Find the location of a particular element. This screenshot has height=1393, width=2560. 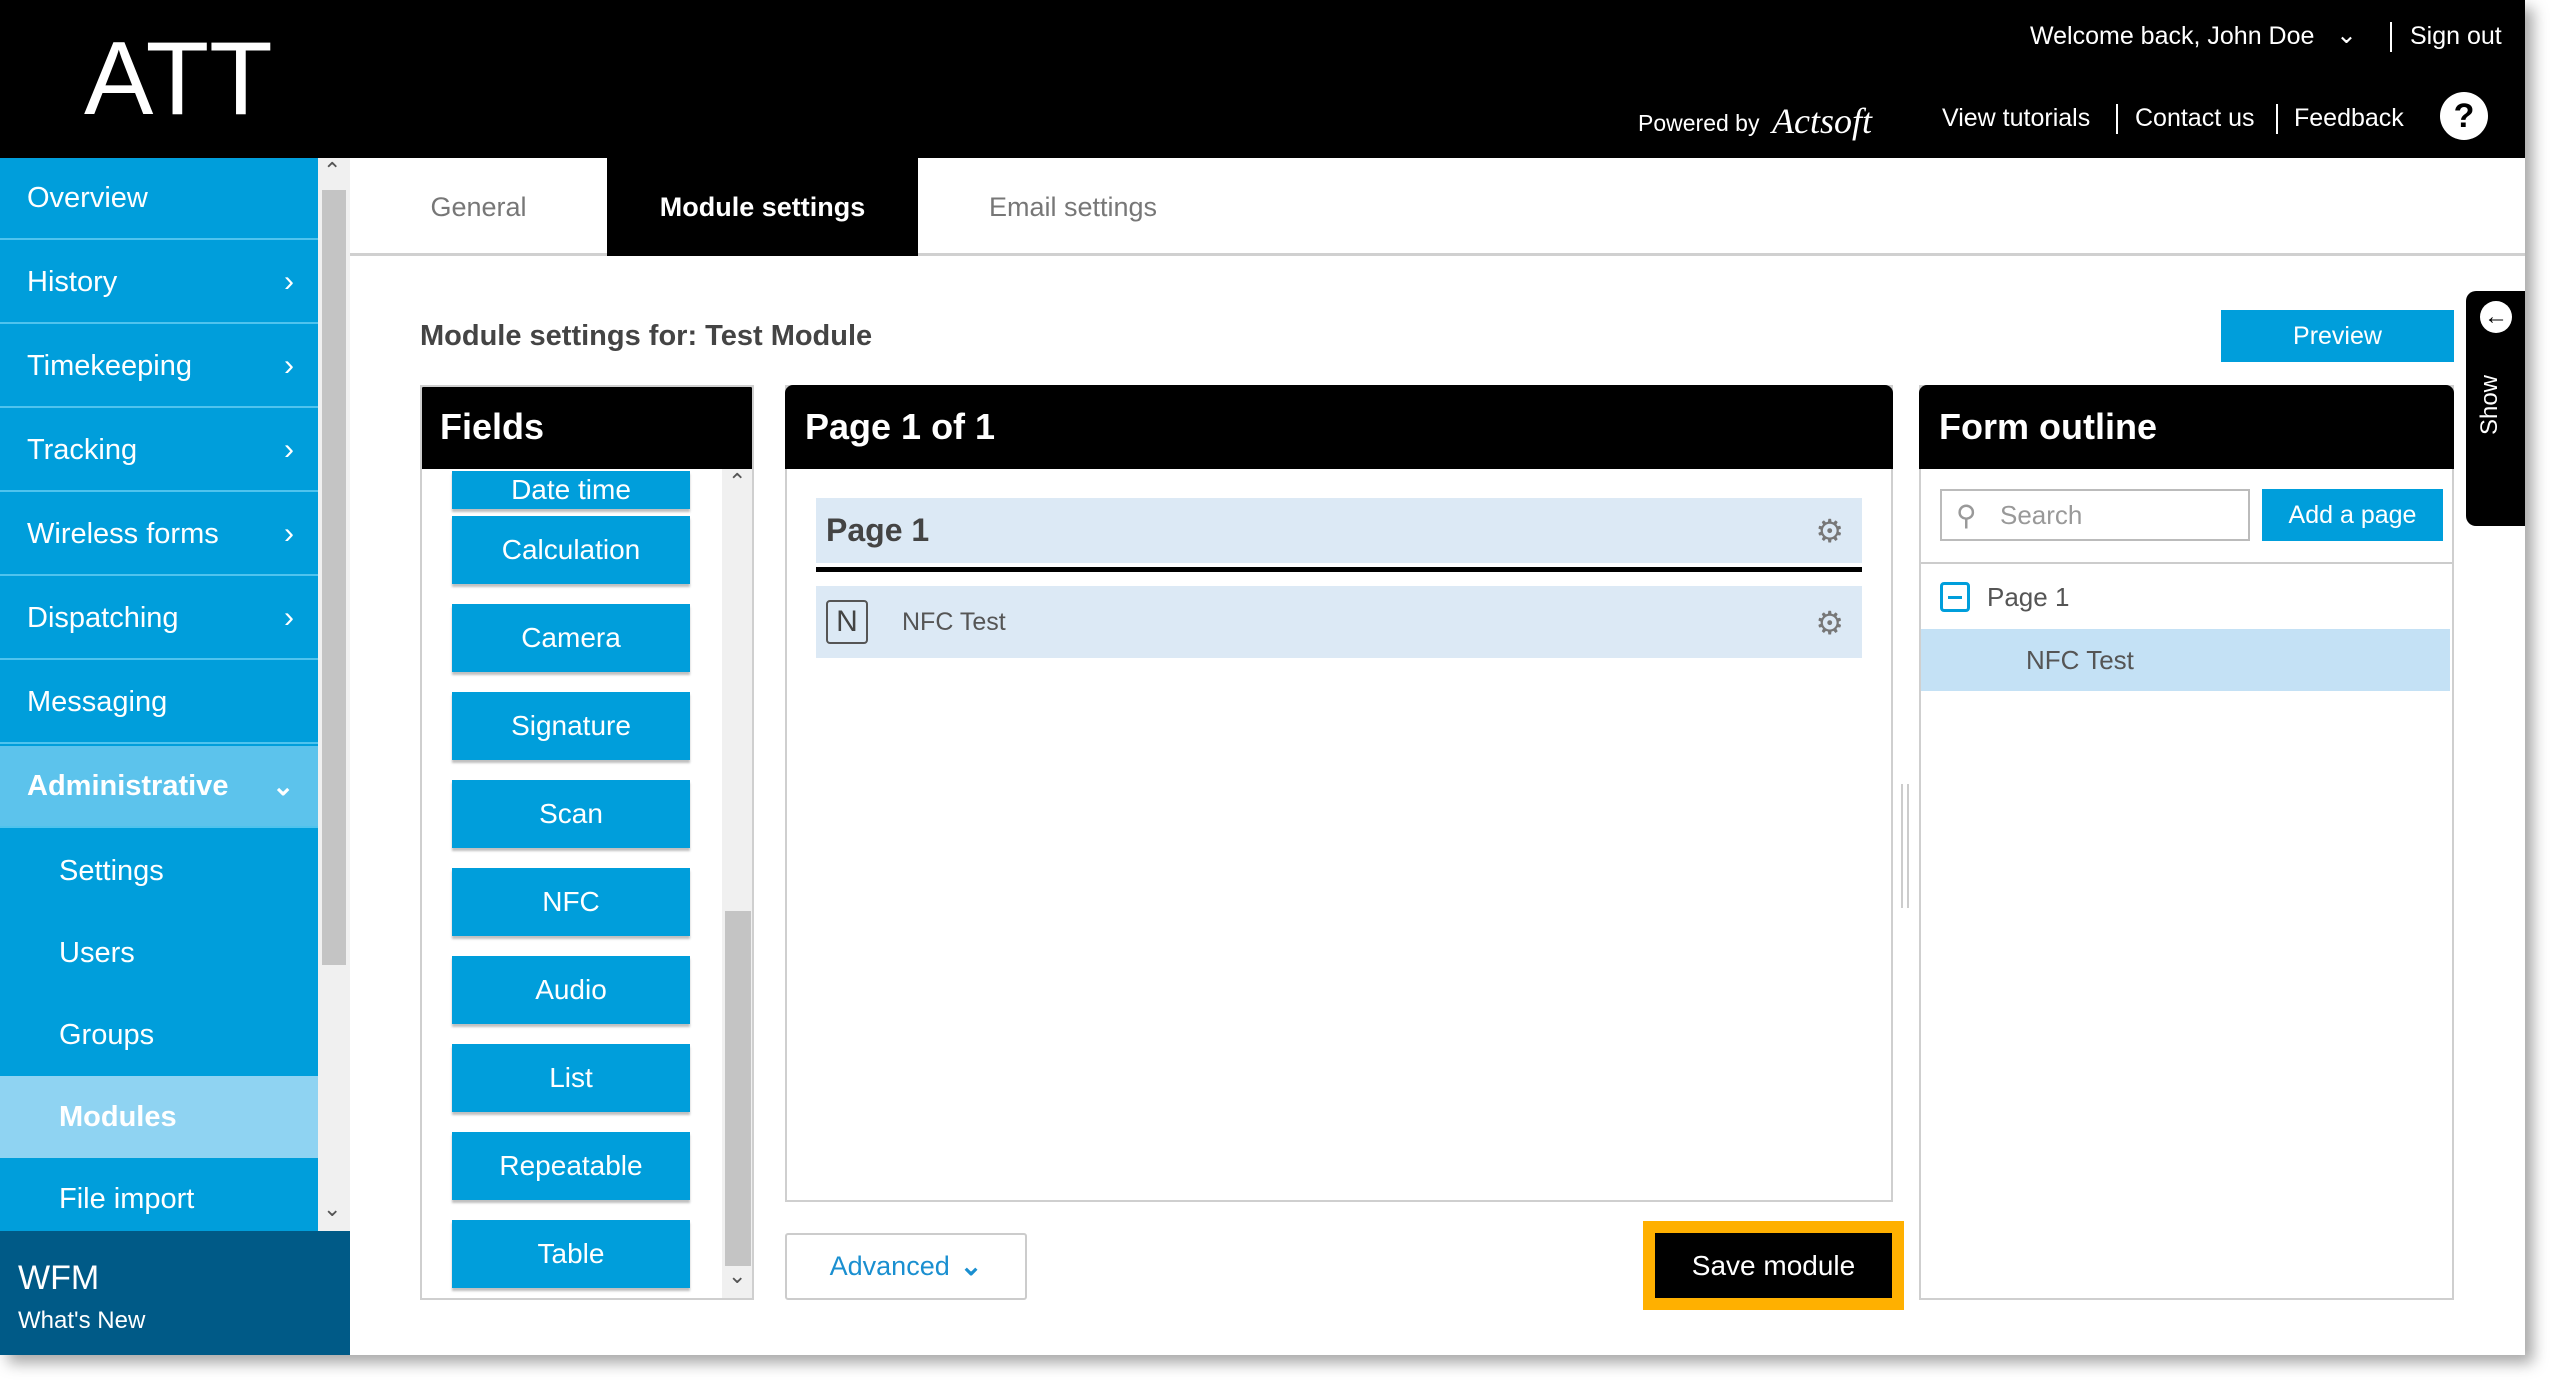

tab-module-settings: Module settings is located at coordinates (762, 207).